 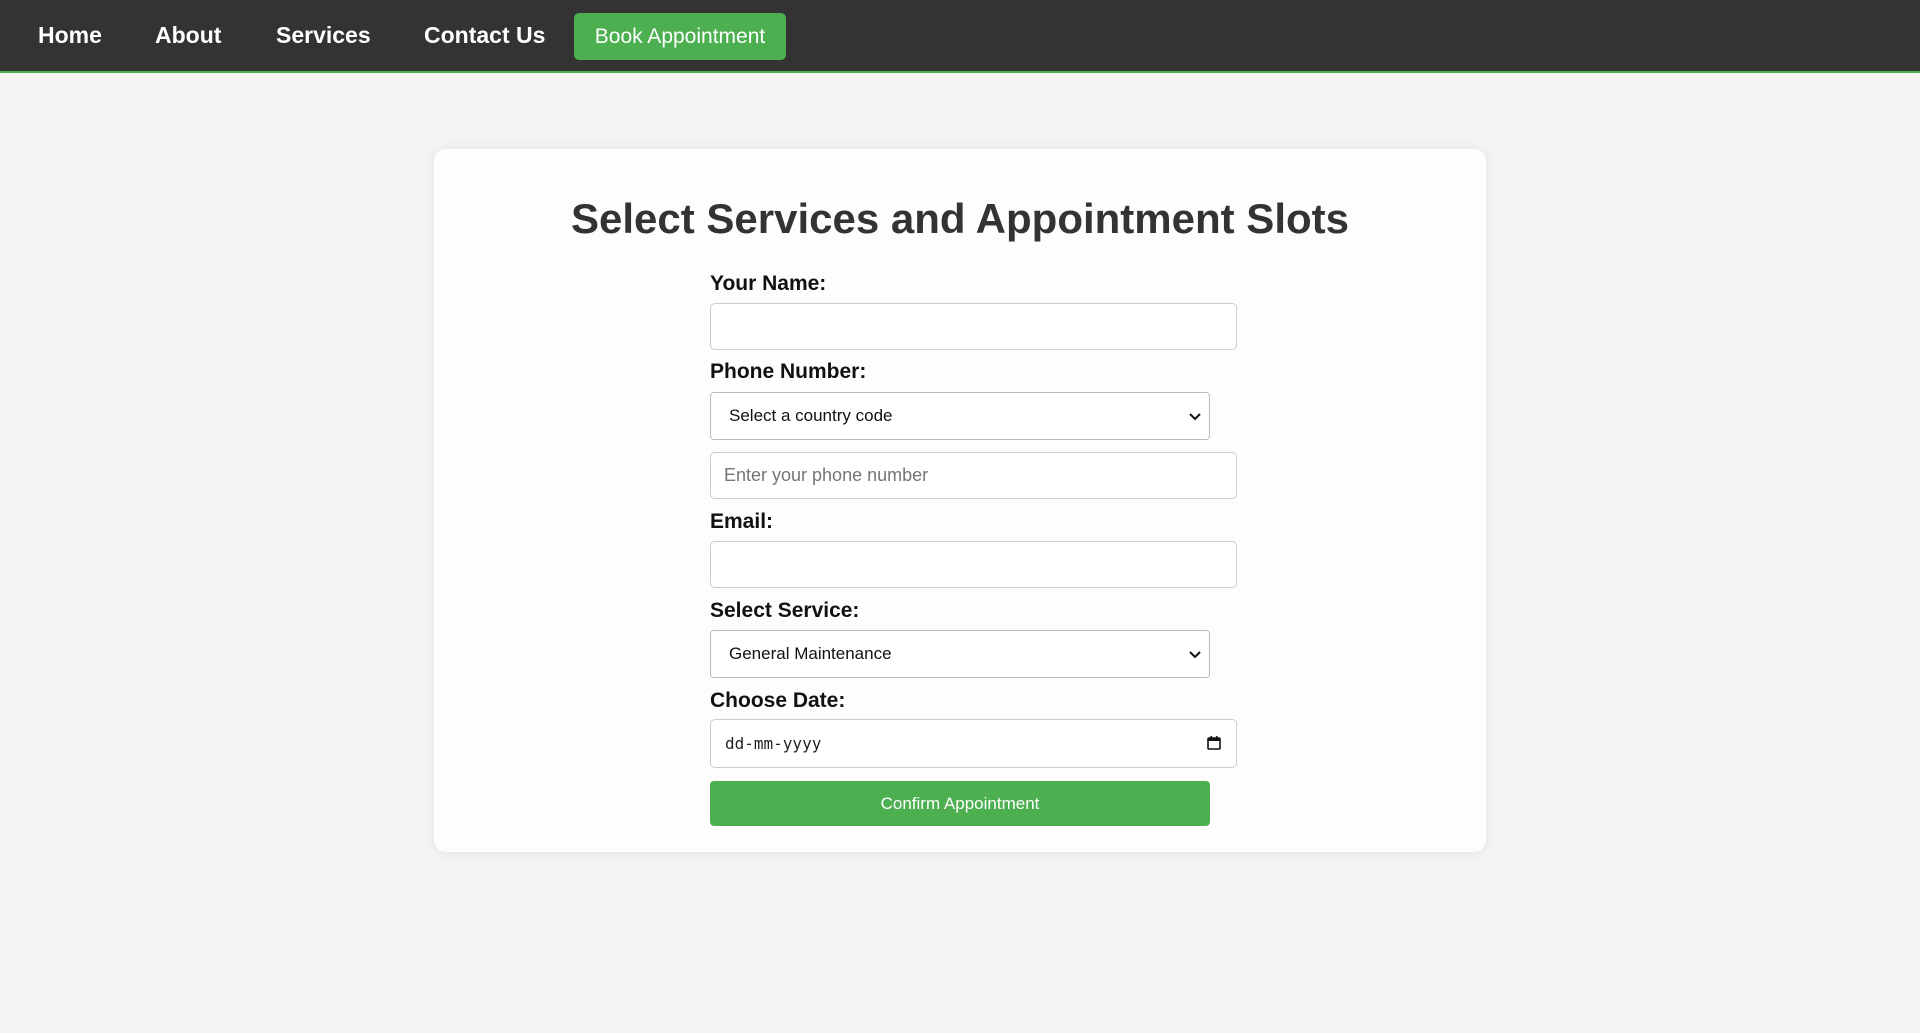 I want to click on email-input, so click(x=973, y=564).